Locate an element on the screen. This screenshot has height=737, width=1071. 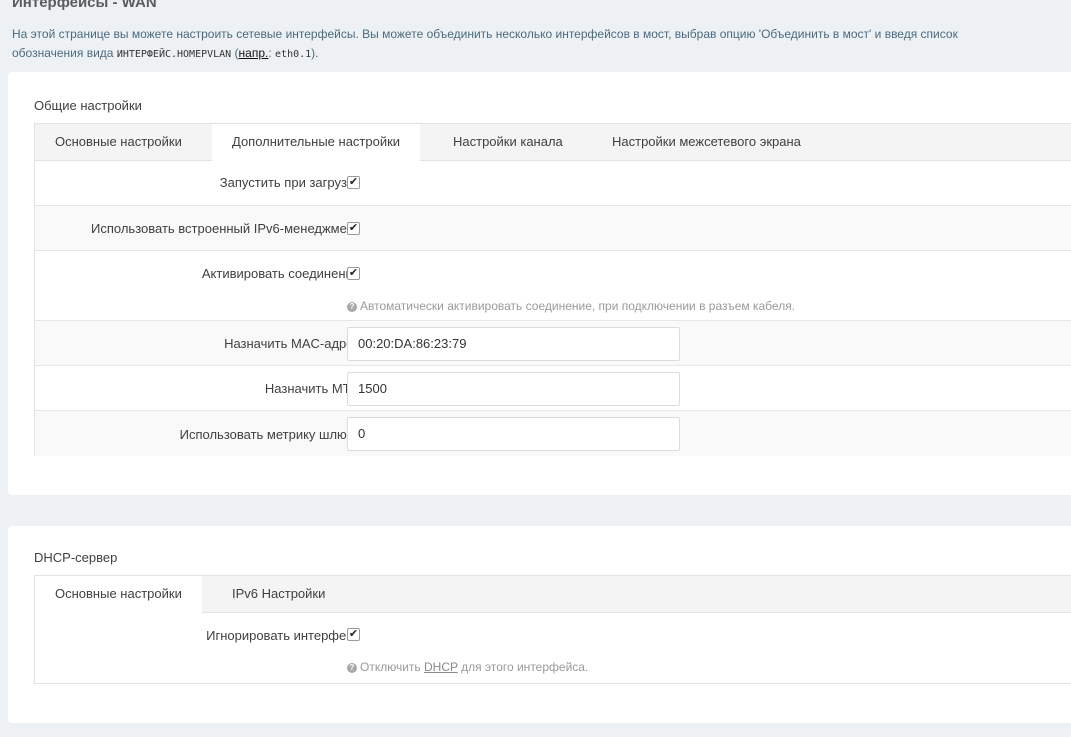
mac-address-label: Назначить MAC-адрес is located at coordinates (292, 343).